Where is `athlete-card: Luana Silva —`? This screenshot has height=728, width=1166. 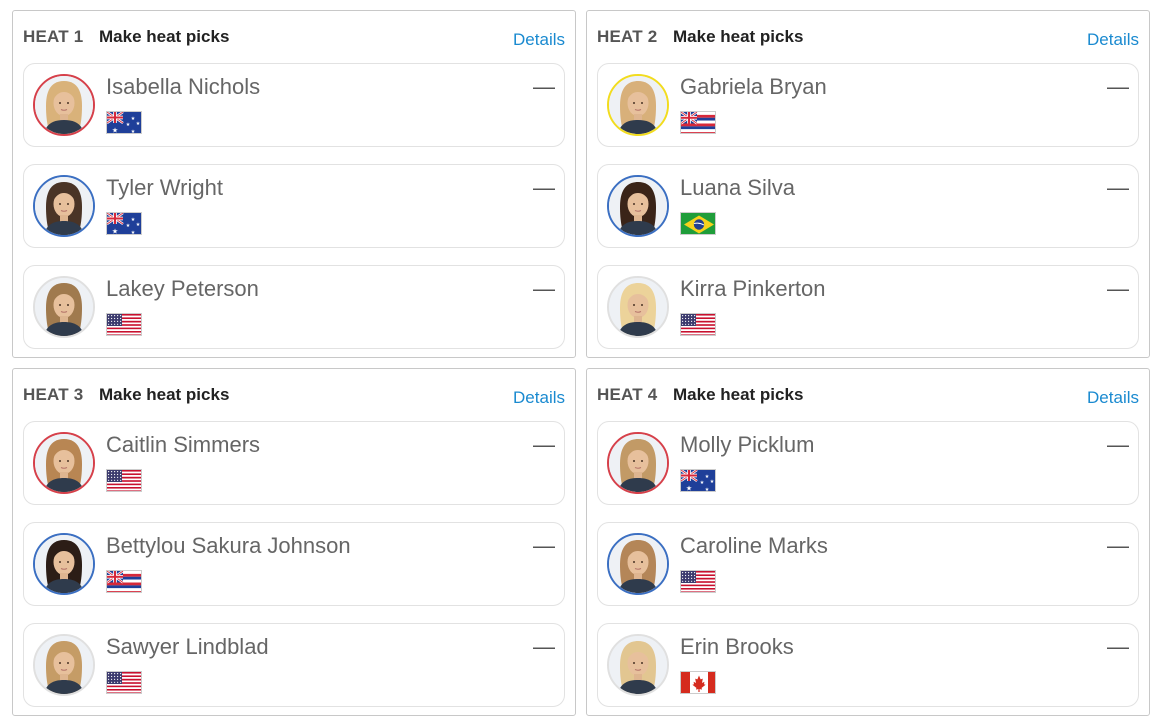
athlete-card: Luana Silva — is located at coordinates (868, 206).